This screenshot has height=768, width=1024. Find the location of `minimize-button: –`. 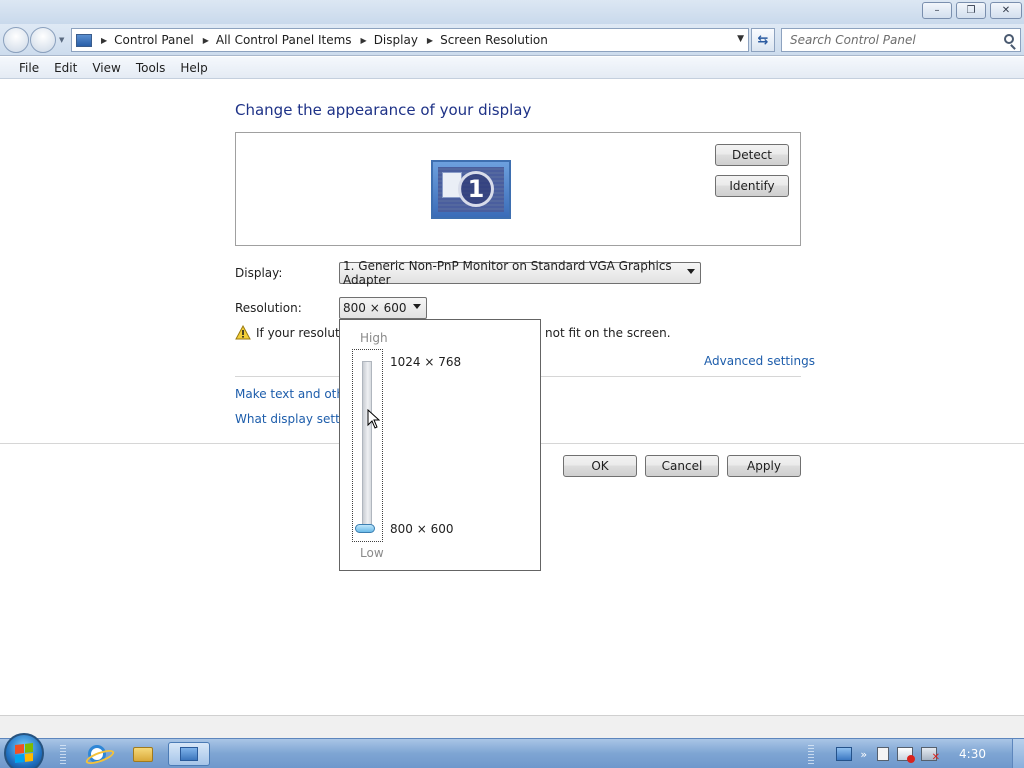

minimize-button: – is located at coordinates (937, 10).